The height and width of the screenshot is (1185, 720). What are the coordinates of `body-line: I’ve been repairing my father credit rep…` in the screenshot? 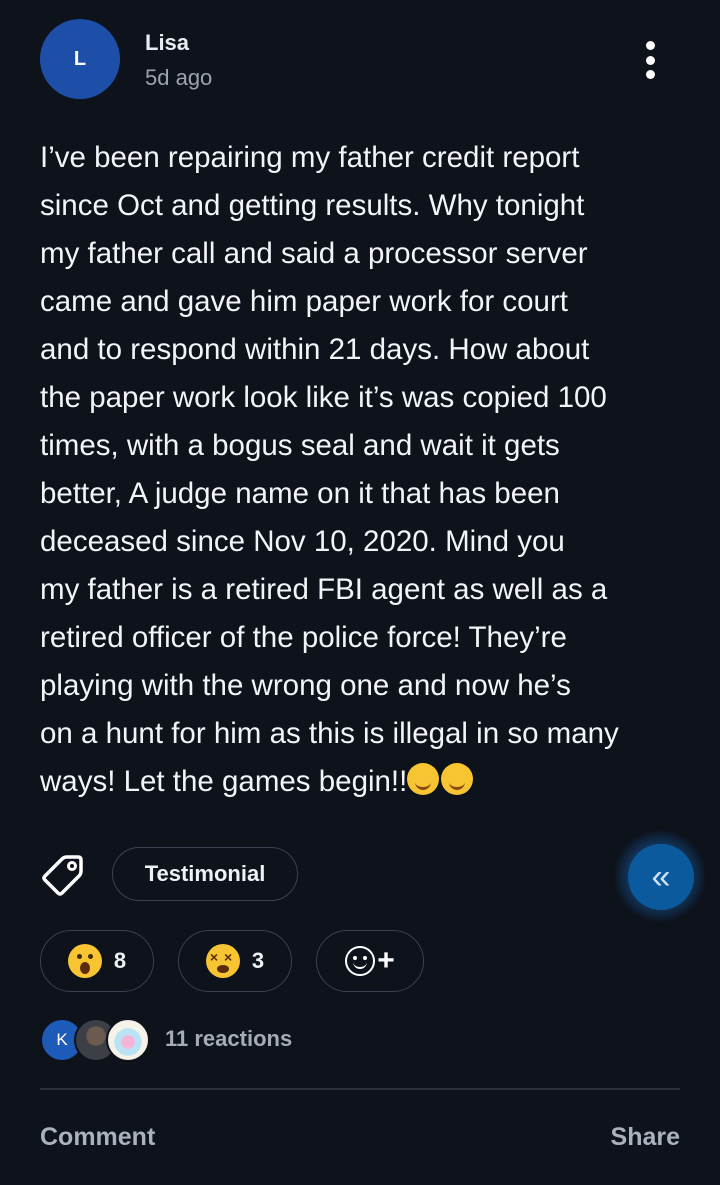 It's located at (310, 157).